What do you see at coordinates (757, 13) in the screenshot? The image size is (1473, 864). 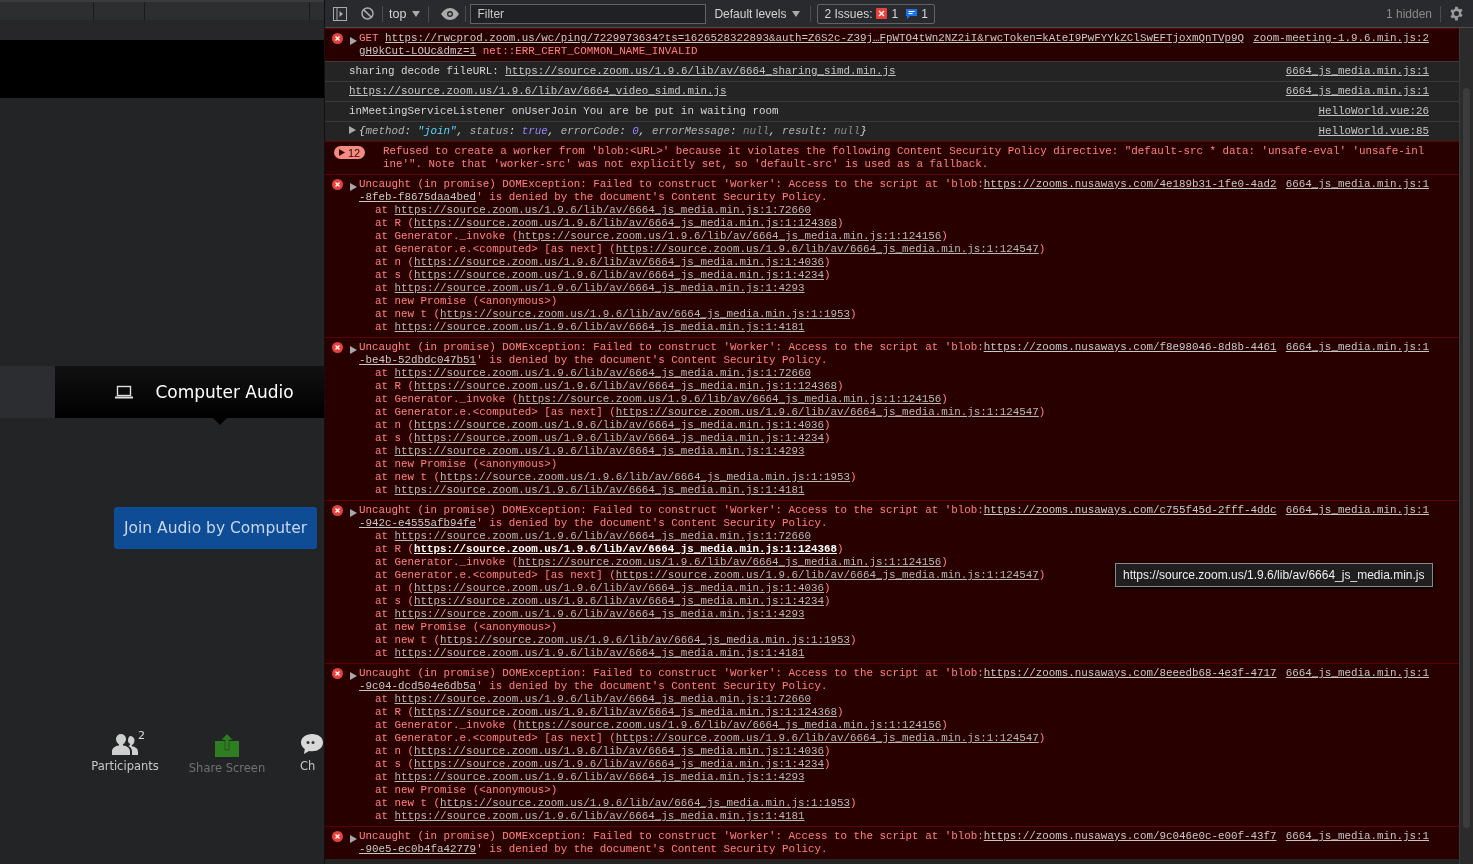 I see `levels-dropdown: Default levels` at bounding box center [757, 13].